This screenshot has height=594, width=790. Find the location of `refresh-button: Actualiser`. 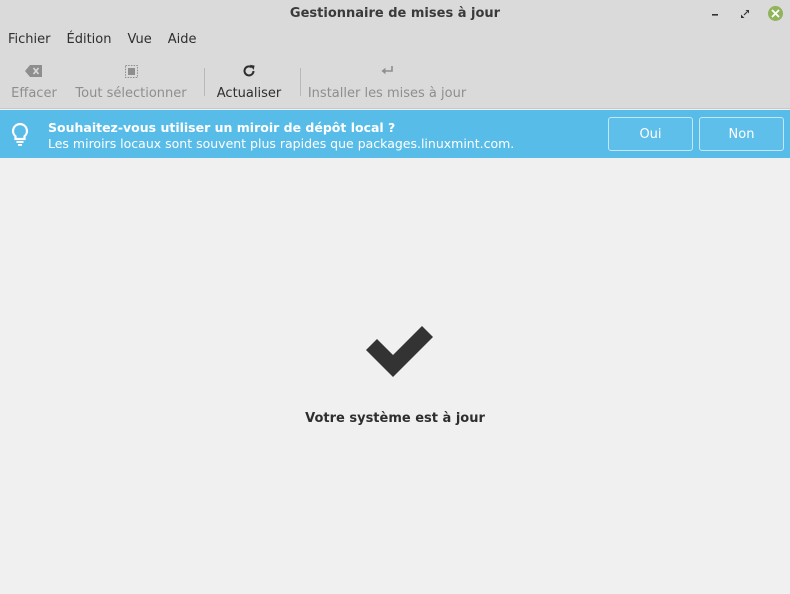

refresh-button: Actualiser is located at coordinates (249, 80).